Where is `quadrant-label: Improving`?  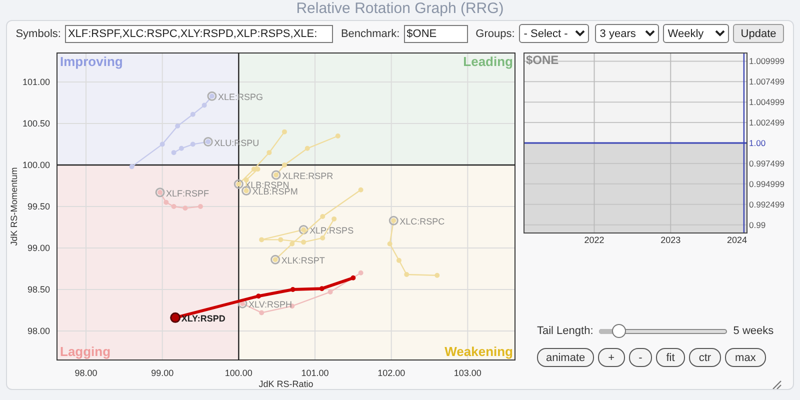 quadrant-label: Improving is located at coordinates (91, 61).